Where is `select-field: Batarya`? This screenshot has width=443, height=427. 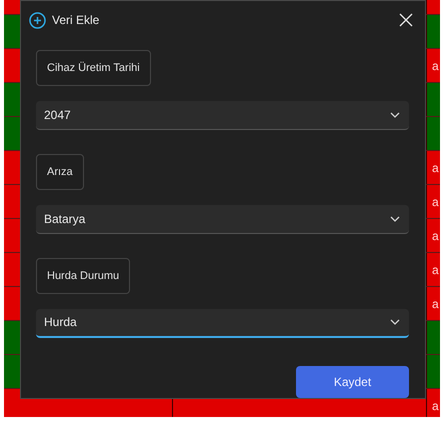
select-field: Batarya is located at coordinates (222, 219).